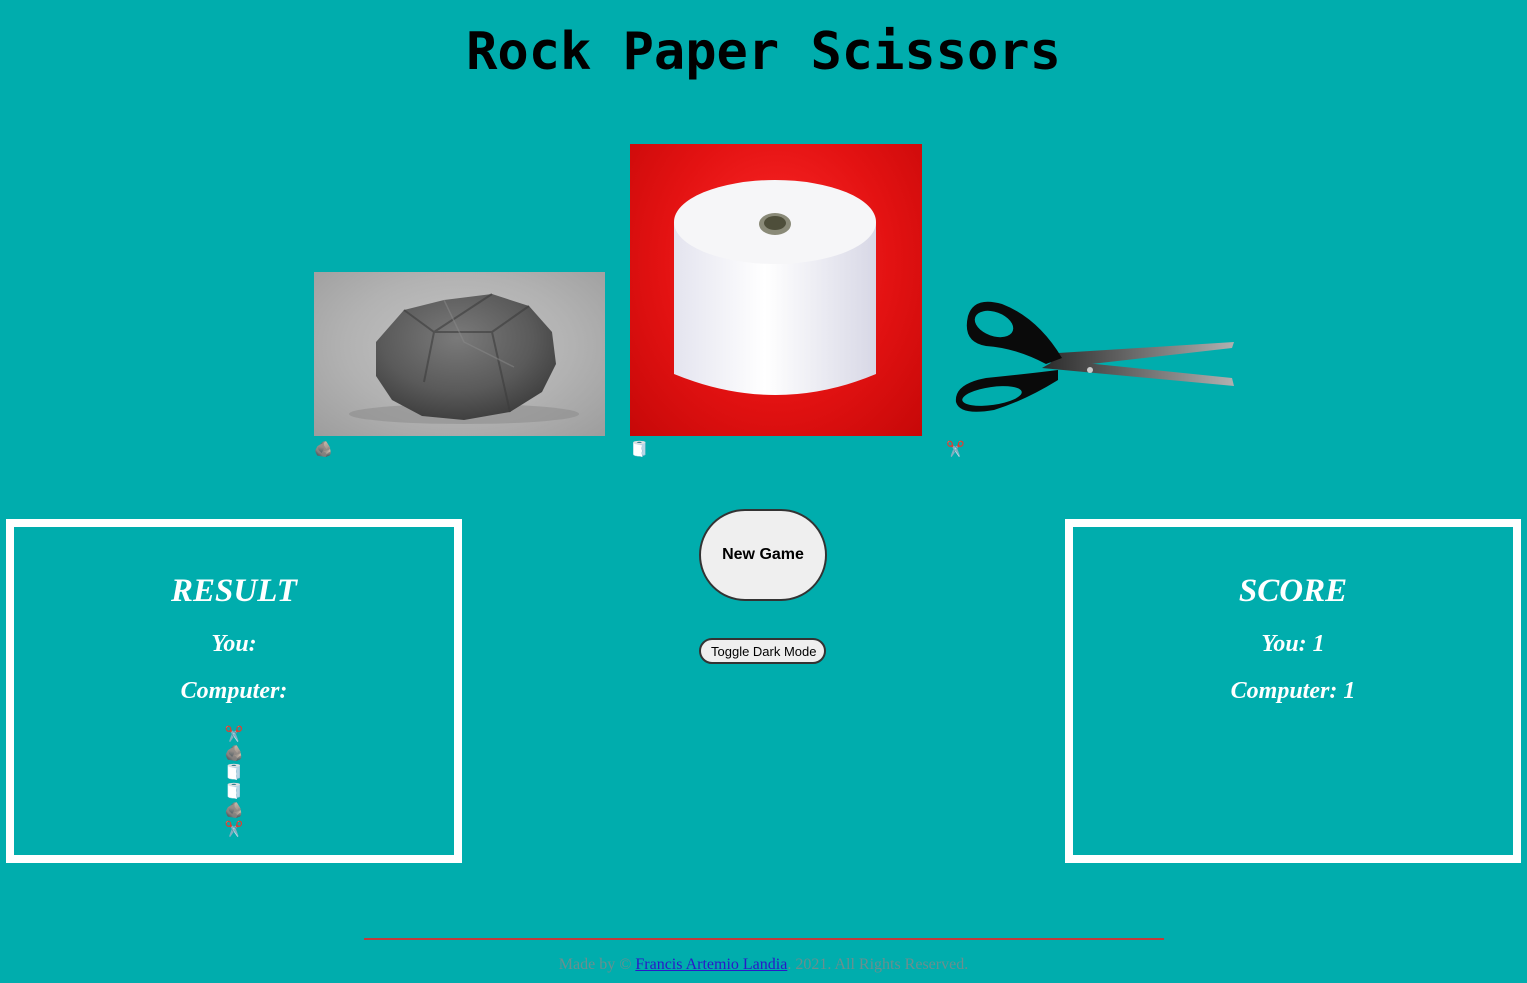  I want to click on result-computer-label: Computer:, so click(234, 691).